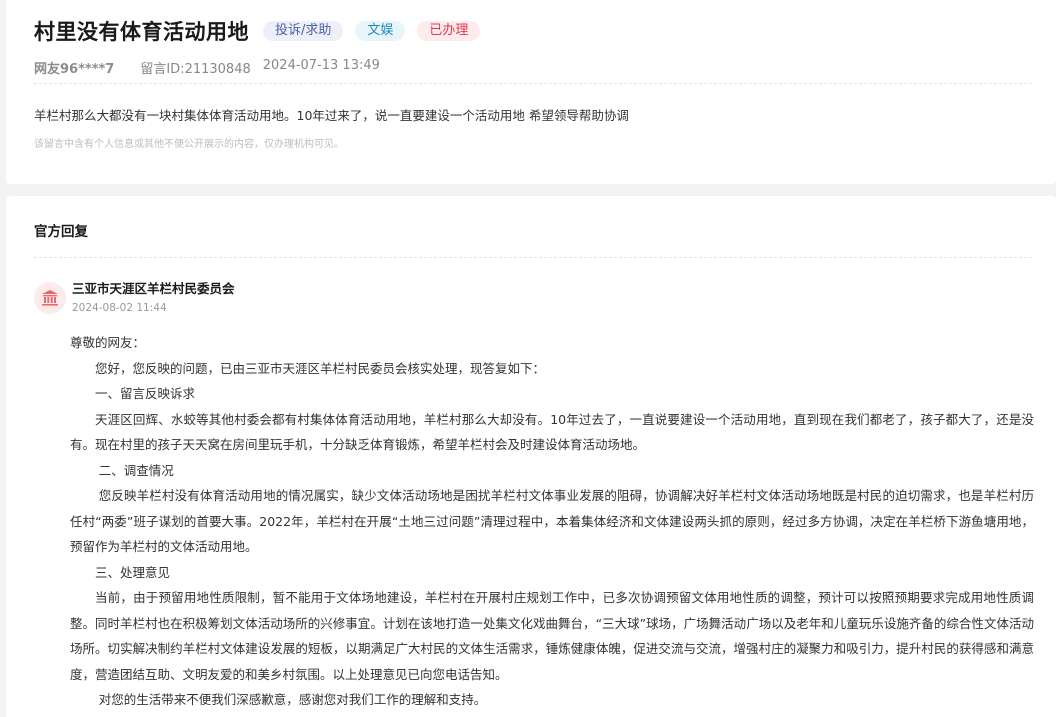 This screenshot has height=717, width=1056. I want to click on reply-heading-1: 一、留言反映诉求, so click(145, 393).